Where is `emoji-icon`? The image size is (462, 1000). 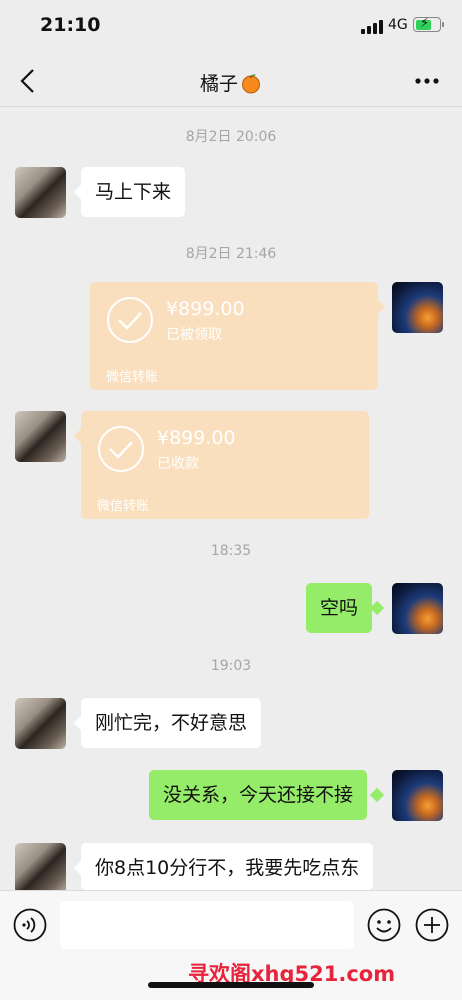
emoji-icon is located at coordinates (384, 925).